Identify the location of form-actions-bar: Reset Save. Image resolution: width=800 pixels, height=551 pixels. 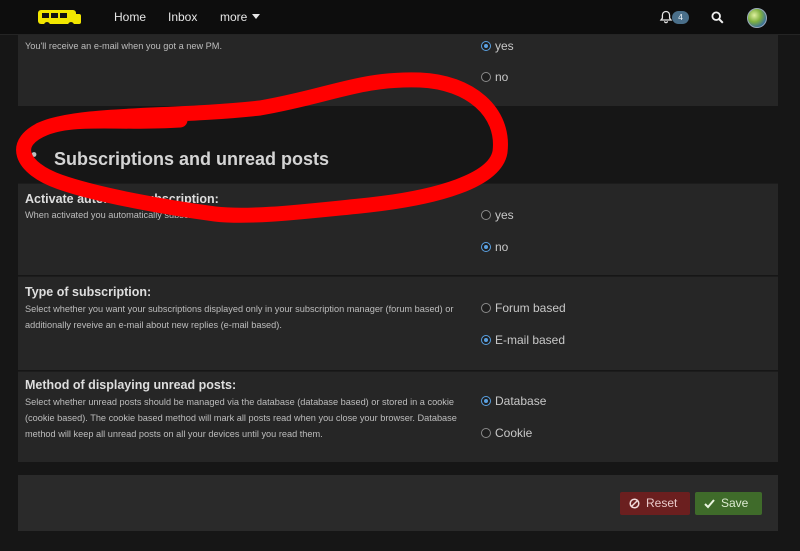
(398, 503).